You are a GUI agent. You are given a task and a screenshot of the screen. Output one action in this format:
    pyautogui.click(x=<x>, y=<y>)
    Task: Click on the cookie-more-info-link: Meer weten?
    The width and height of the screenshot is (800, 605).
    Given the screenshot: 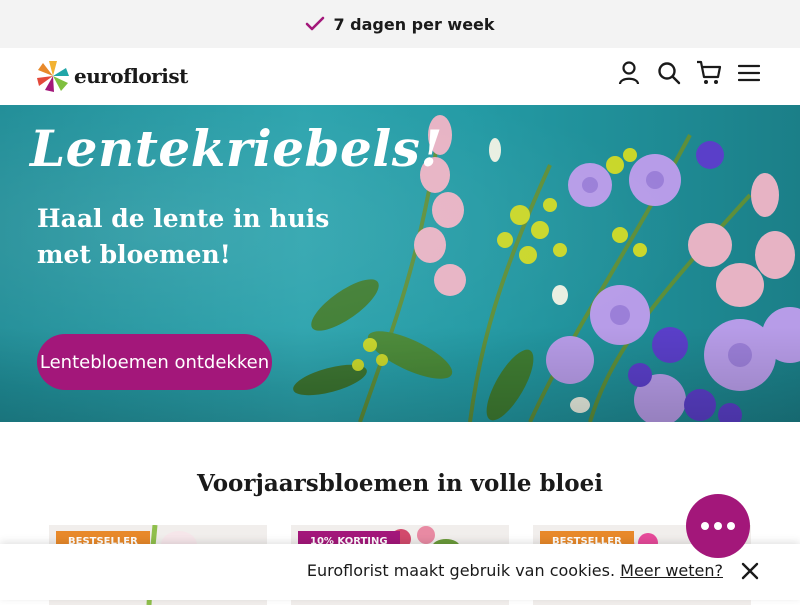 What is the action you would take?
    pyautogui.click(x=671, y=570)
    